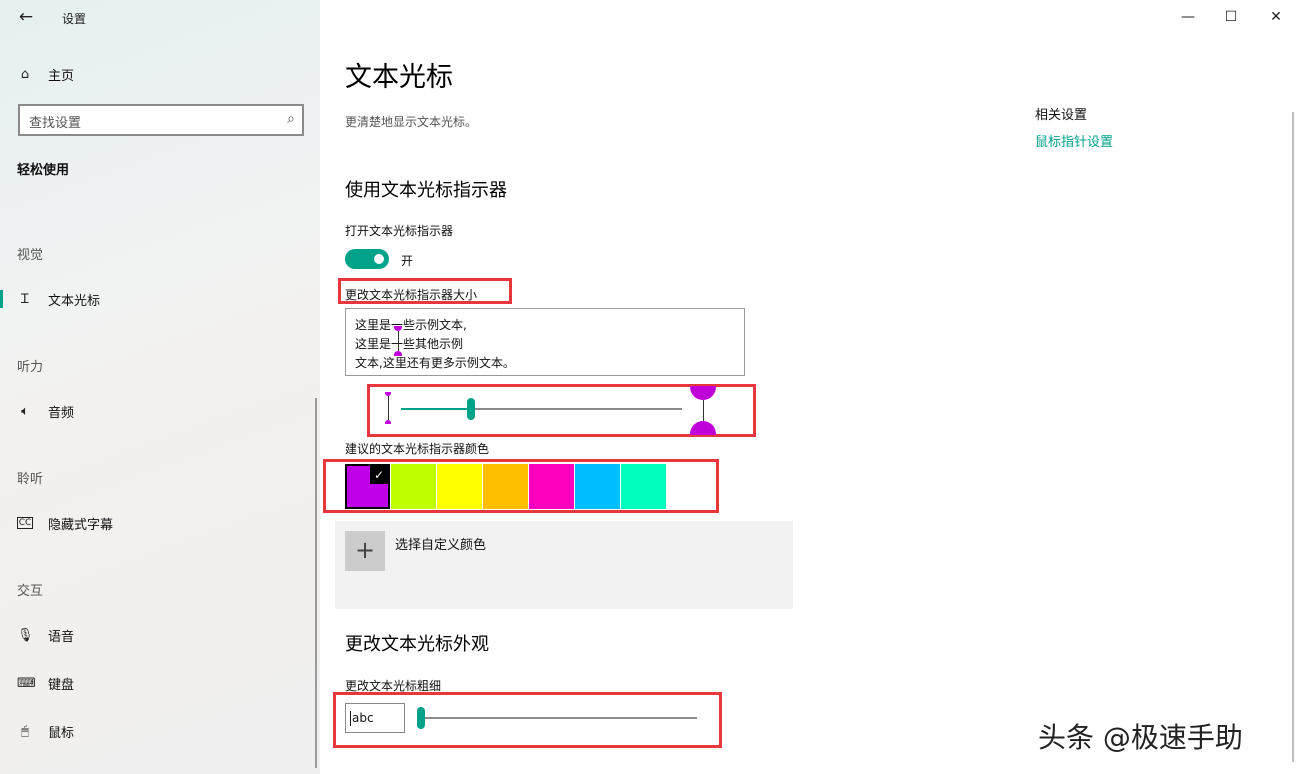  Describe the element at coordinates (25, 731) in the screenshot. I see `mouse-icon: 🖱︎` at that location.